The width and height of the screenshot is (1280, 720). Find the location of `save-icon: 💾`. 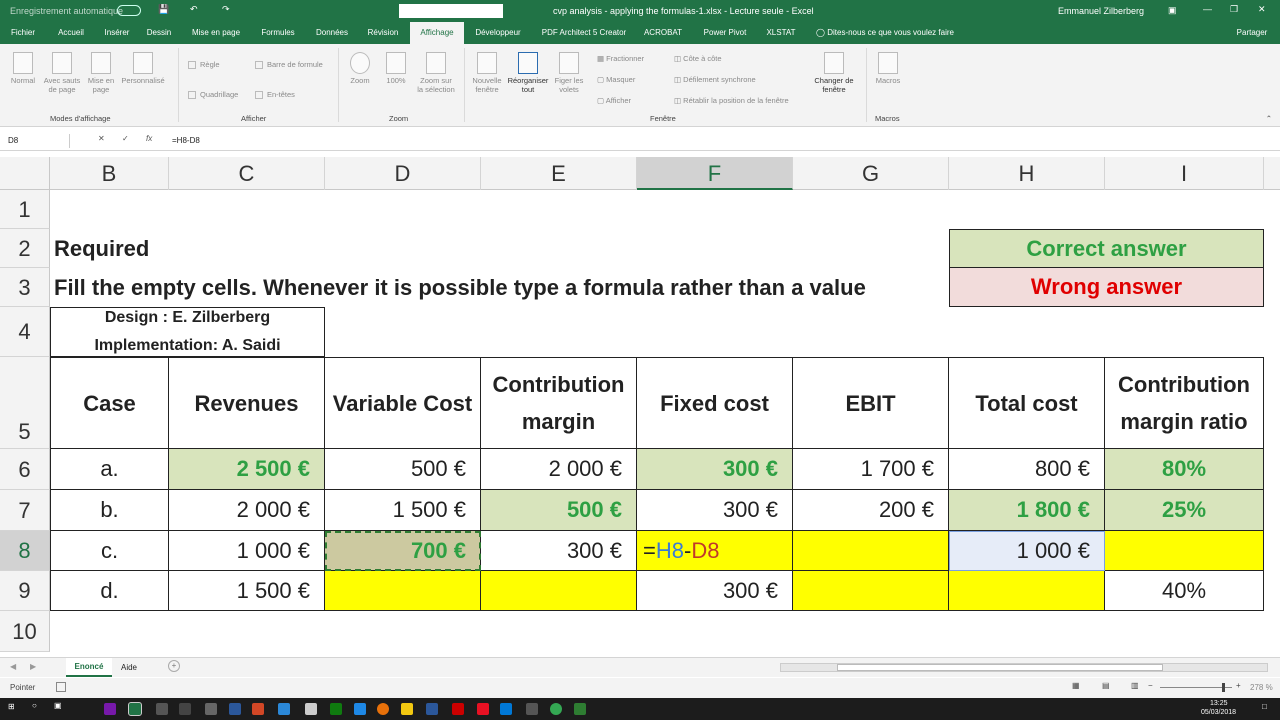

save-icon: 💾 is located at coordinates (163, 9).